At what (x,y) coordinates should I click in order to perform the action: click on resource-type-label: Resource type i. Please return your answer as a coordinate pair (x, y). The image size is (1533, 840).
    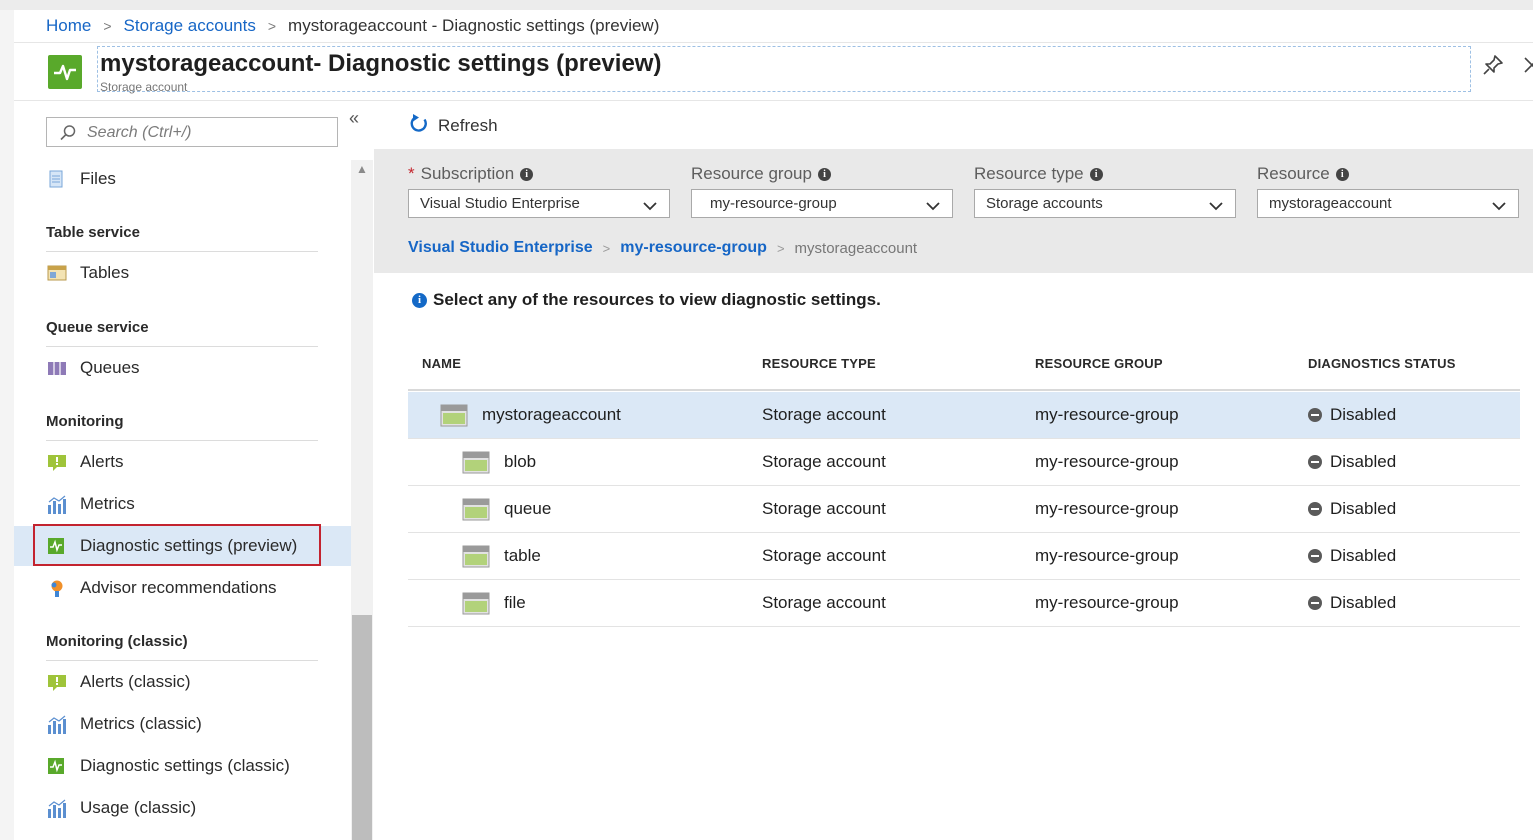
    Looking at the image, I should click on (1038, 174).